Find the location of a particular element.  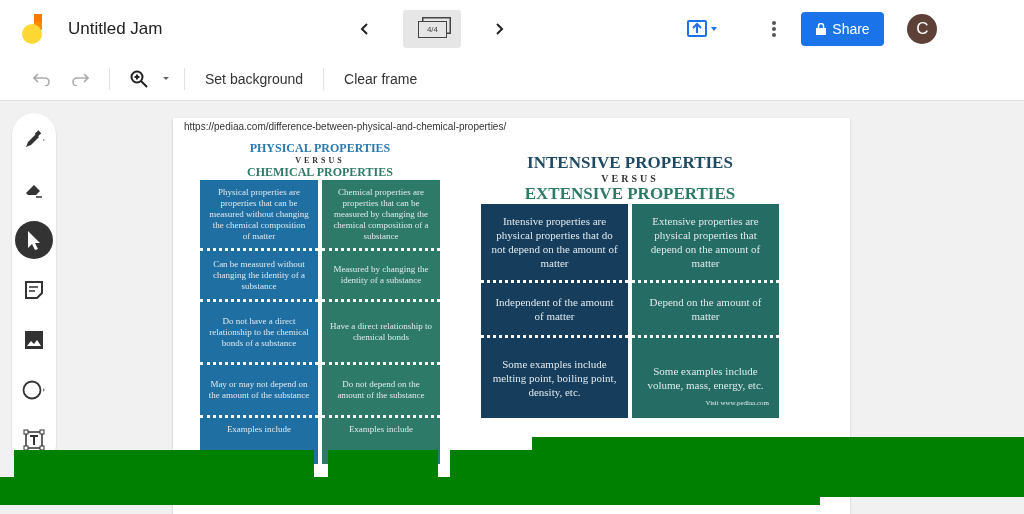

frame-counter-button: 4/4 is located at coordinates (432, 29).